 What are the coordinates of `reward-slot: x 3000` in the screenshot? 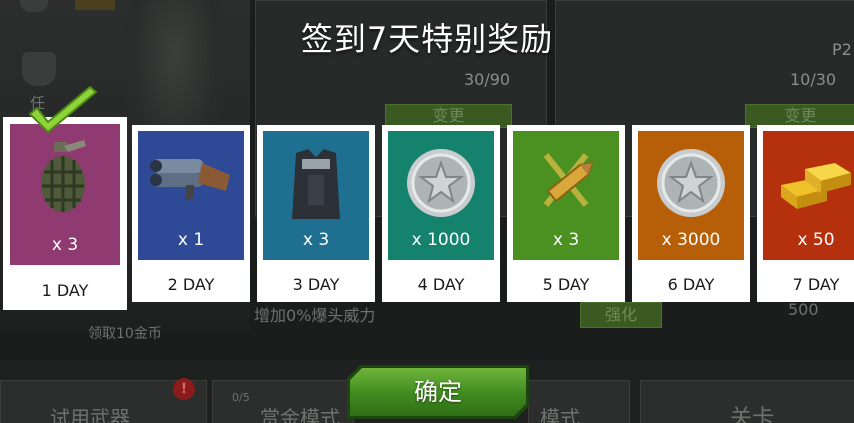 It's located at (691, 195).